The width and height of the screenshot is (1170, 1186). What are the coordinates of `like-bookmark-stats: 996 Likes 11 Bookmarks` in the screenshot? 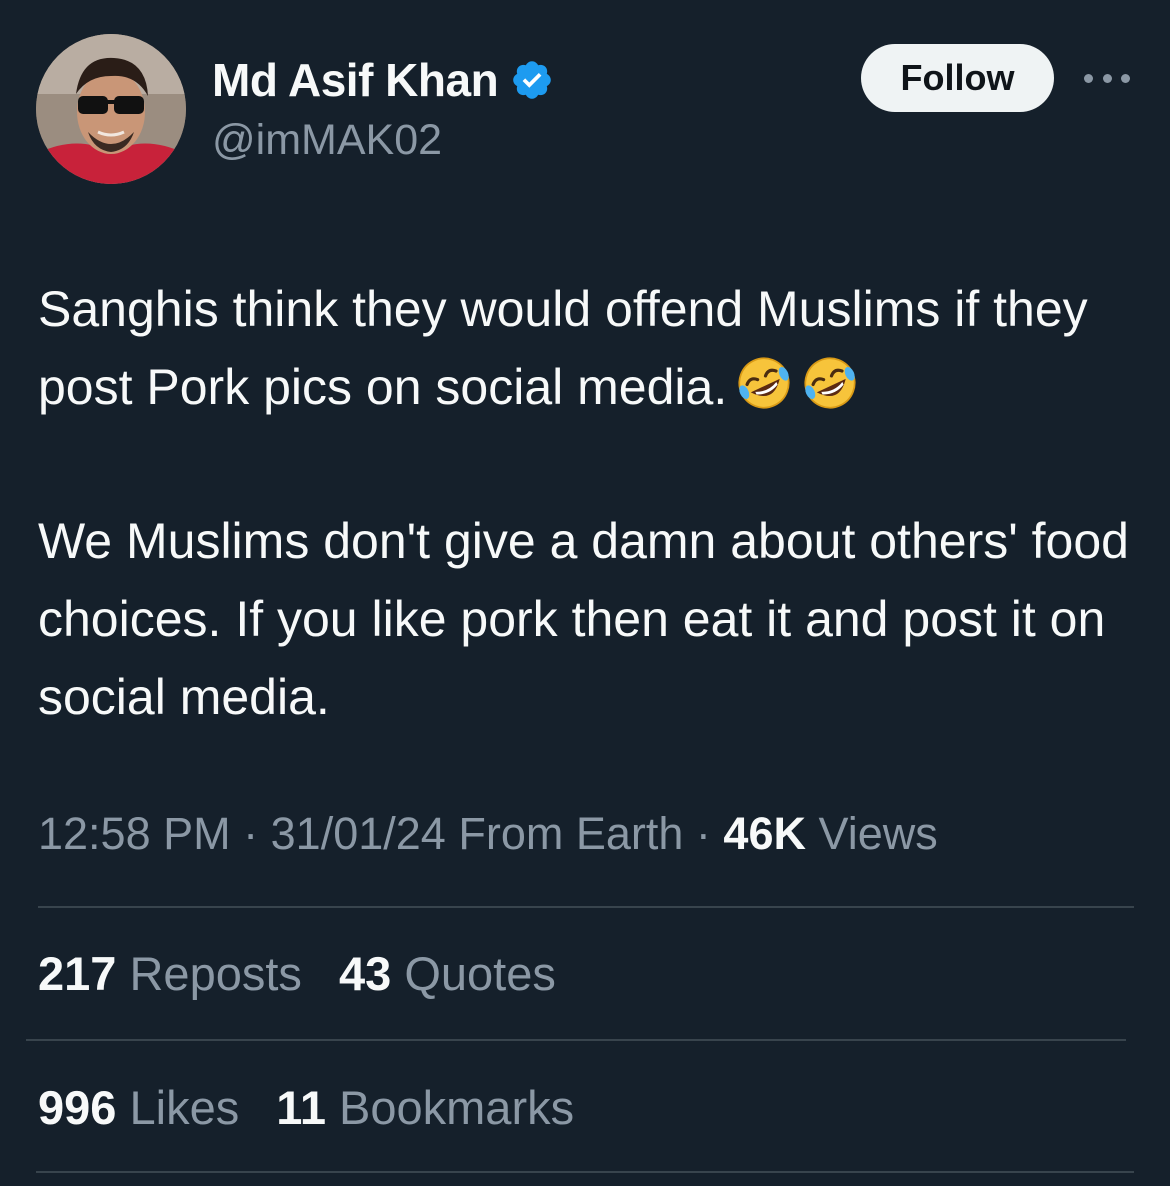 It's located at (318, 1107).